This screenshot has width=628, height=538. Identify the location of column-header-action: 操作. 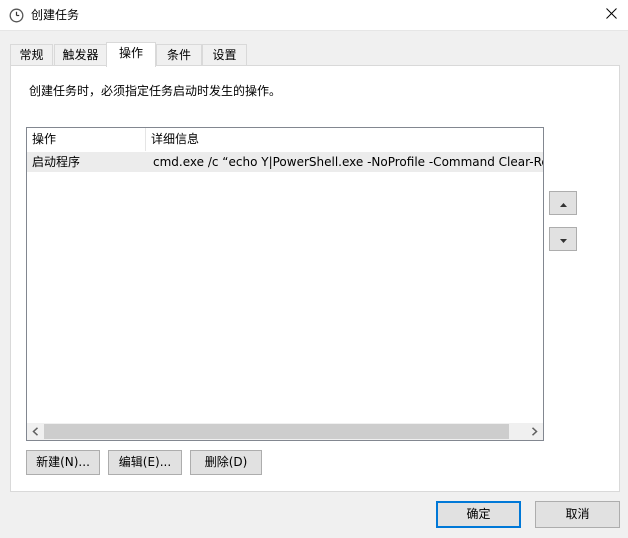
(86, 139).